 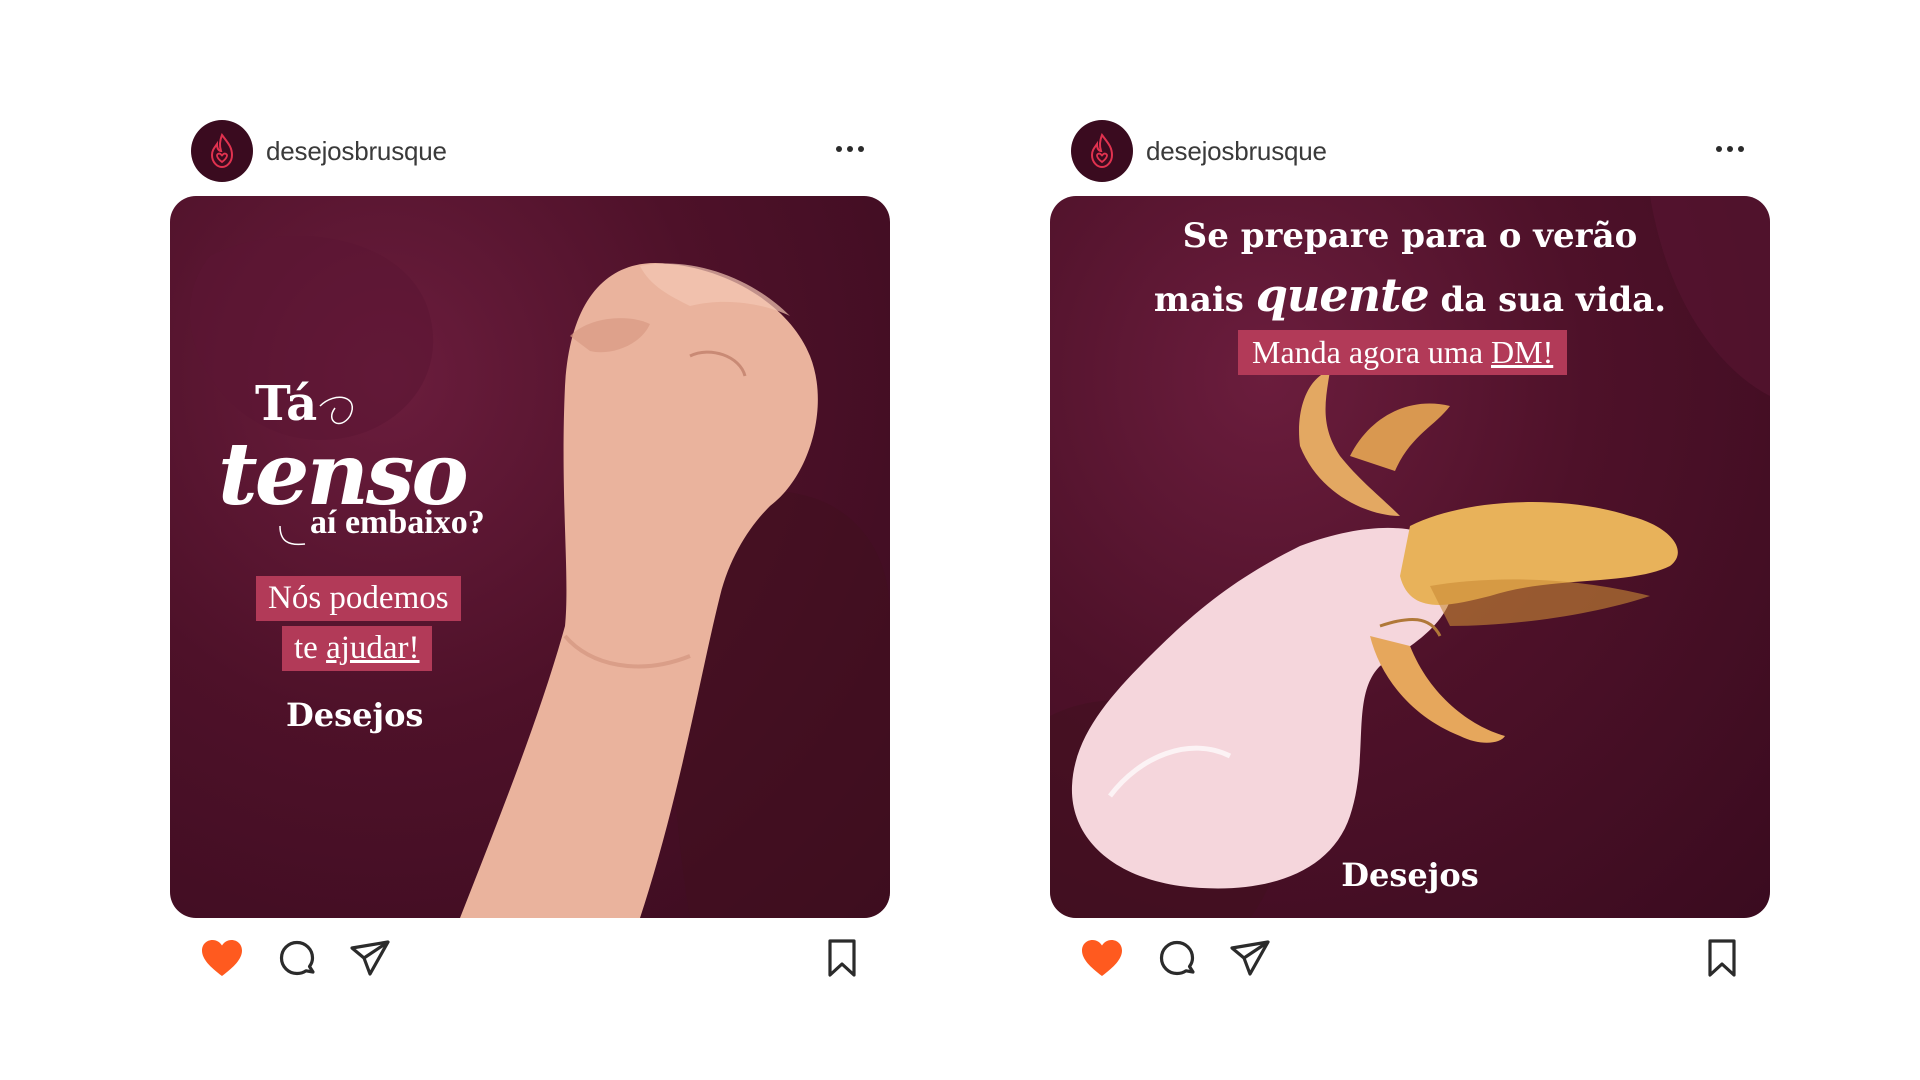 I want to click on headline-line1: Se prepare para o verão, so click(x=1410, y=236).